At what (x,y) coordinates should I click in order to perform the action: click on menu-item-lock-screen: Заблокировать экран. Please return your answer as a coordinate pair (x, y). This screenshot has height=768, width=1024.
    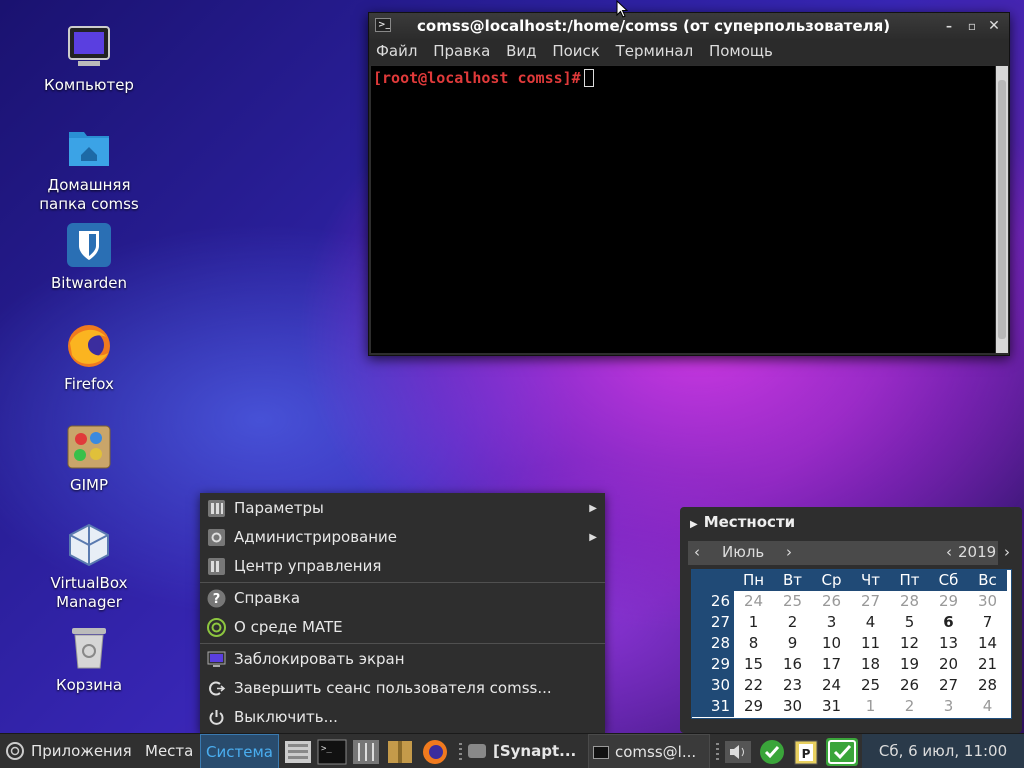
    Looking at the image, I should click on (402, 659).